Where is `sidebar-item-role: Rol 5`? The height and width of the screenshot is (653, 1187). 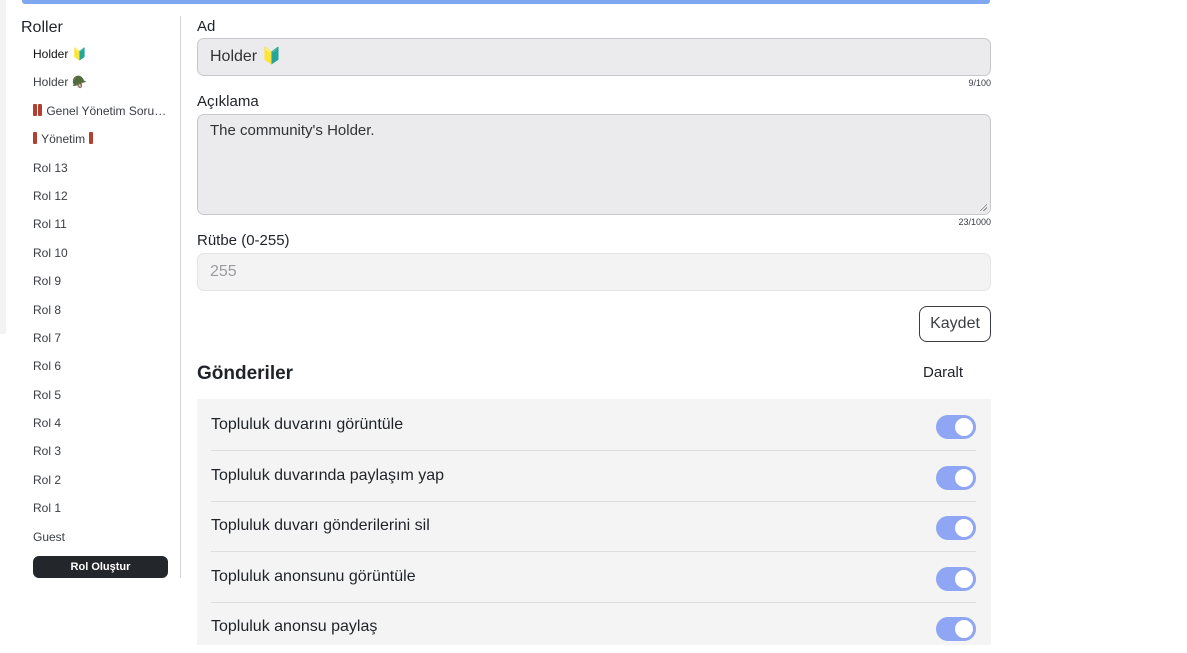 sidebar-item-role: Rol 5 is located at coordinates (104, 400).